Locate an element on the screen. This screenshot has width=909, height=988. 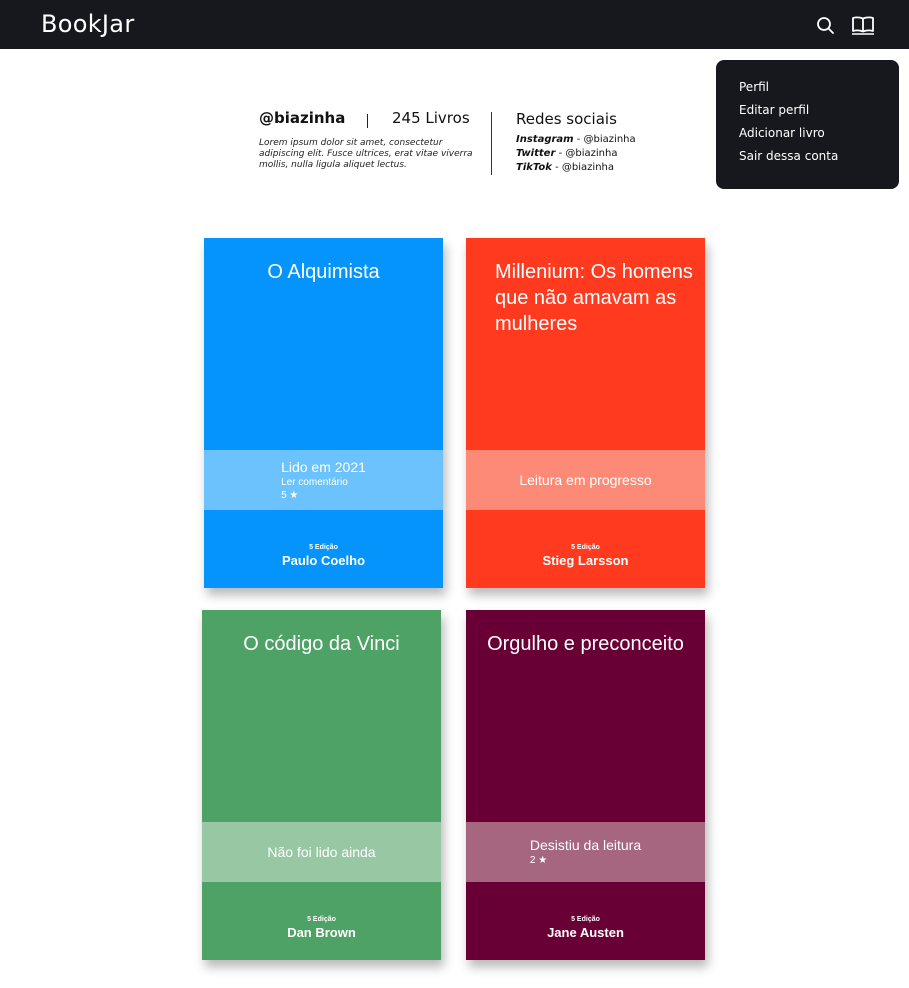
book-footer: 5 Edição Dan Brown is located at coordinates (321, 928).